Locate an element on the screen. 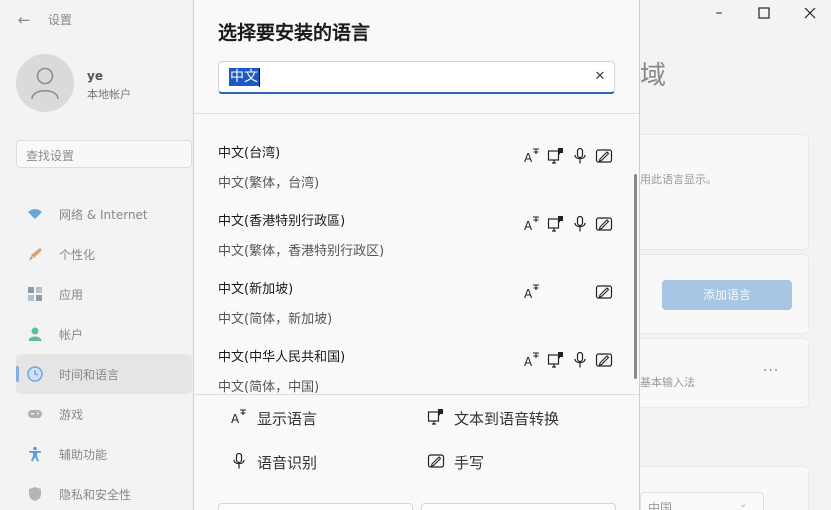 The height and width of the screenshot is (510, 831). nav-item-time-language: 时间和语言 is located at coordinates (104, 374).